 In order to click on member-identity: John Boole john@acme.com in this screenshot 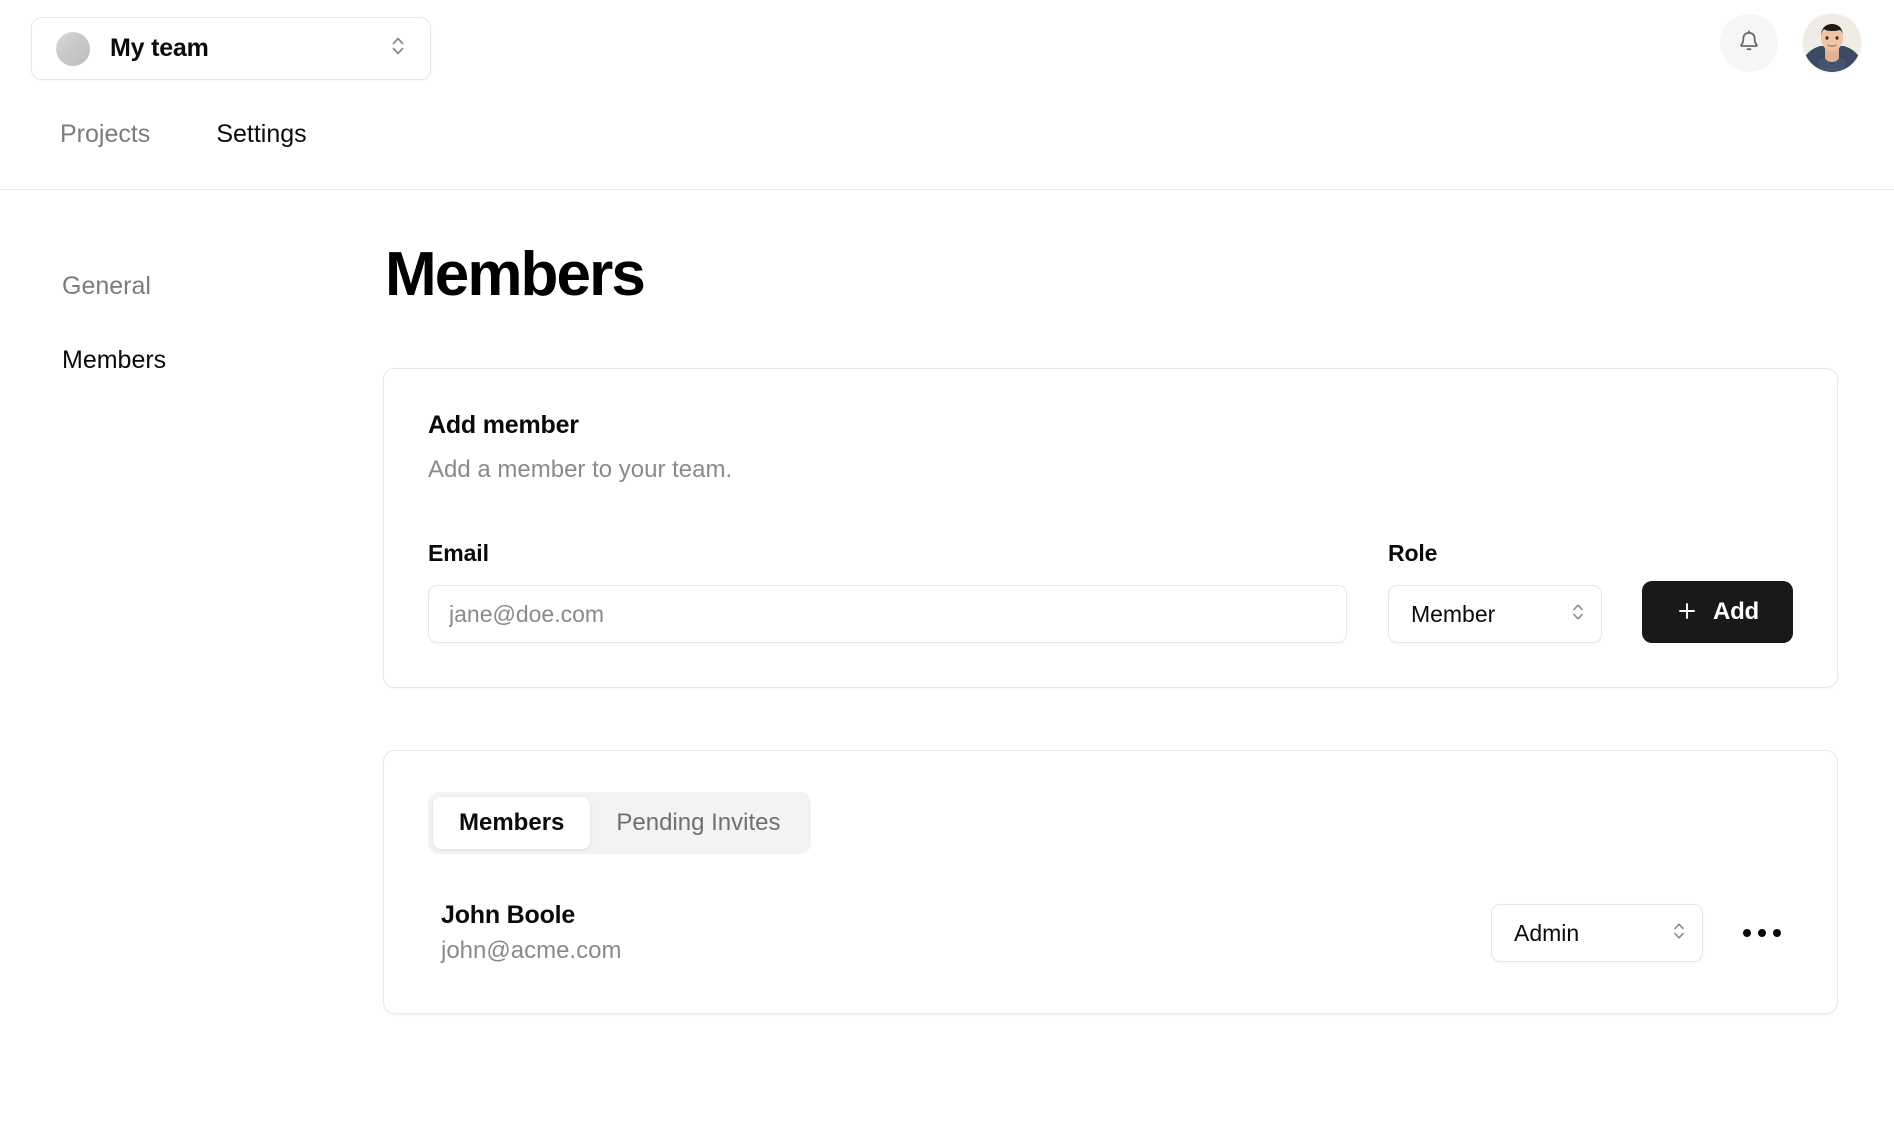, I will do `click(959, 933)`.